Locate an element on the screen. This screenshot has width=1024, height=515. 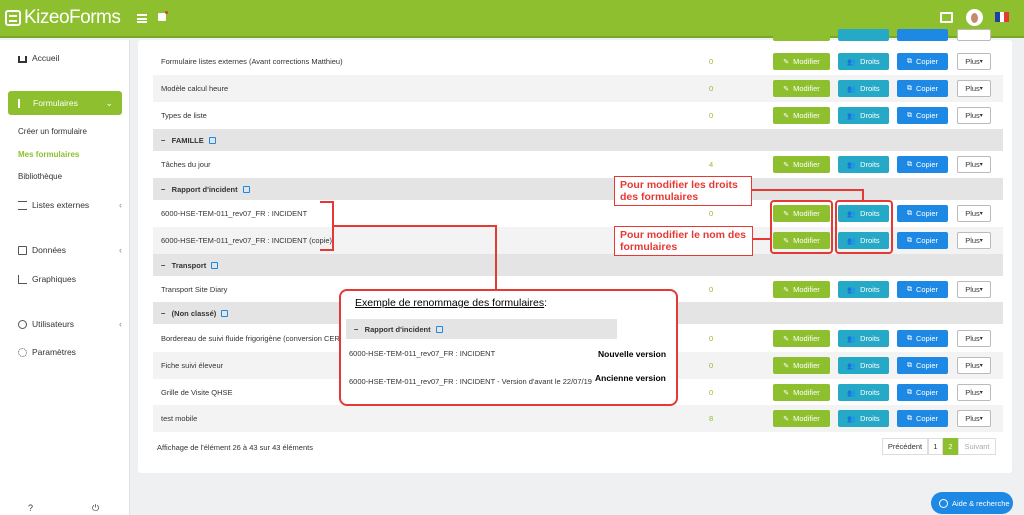
form-count: 0 is located at coordinates (711, 61).